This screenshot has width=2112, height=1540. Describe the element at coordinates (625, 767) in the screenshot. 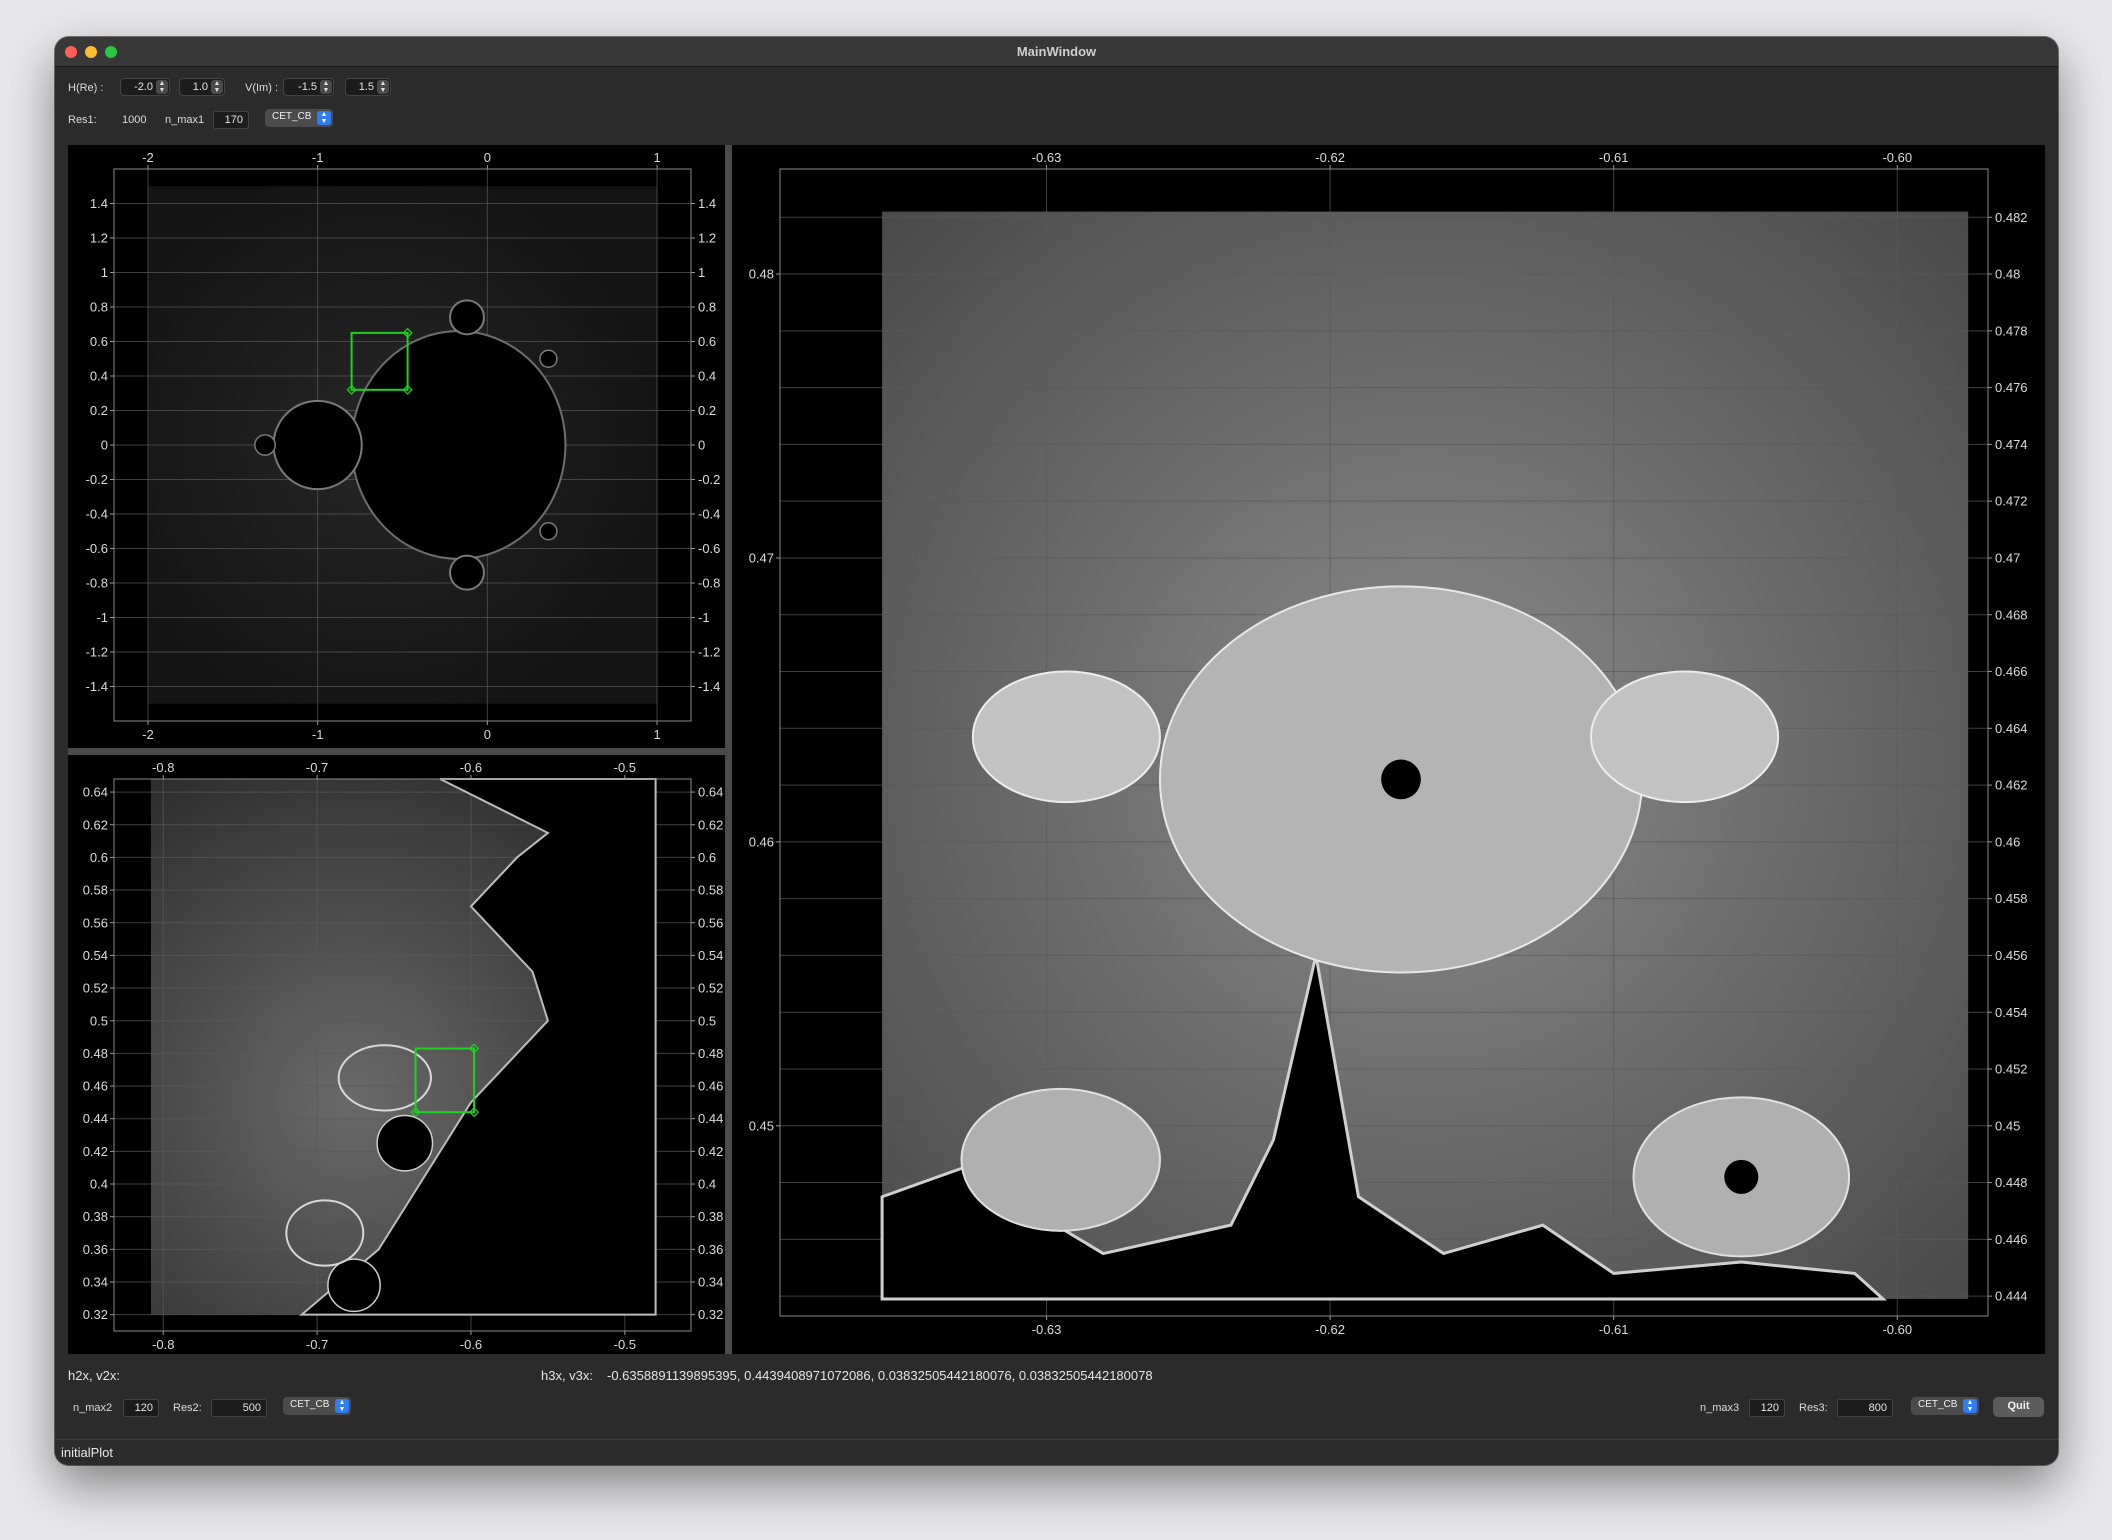

I see `x-tick-label-top: -0.5` at that location.